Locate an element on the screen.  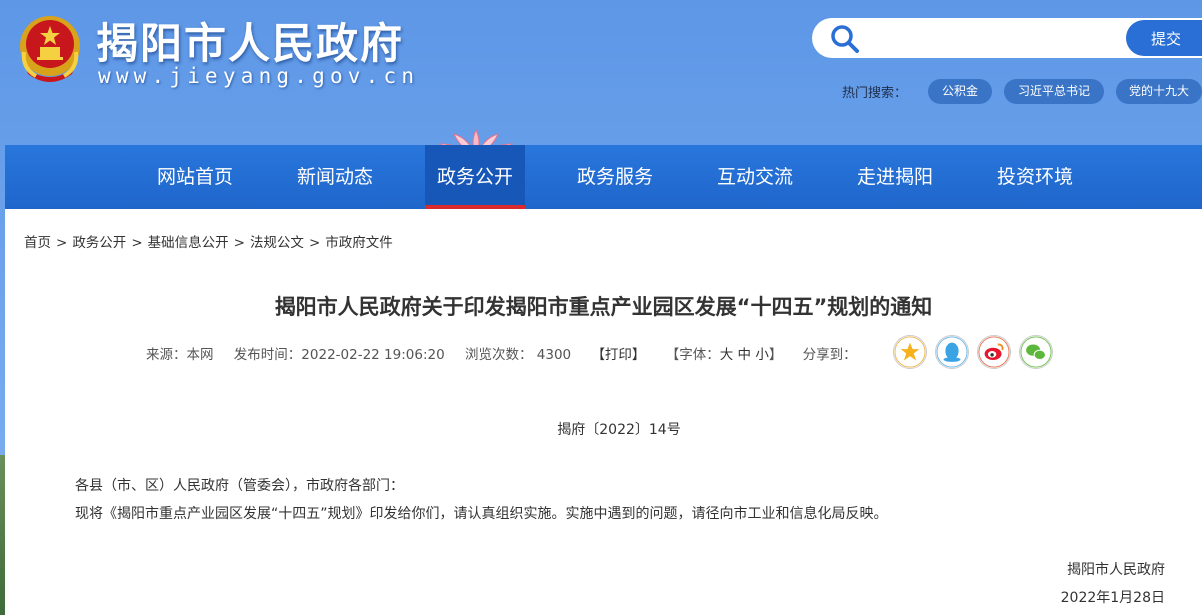
print-link: 【打印】 is located at coordinates (618, 355).